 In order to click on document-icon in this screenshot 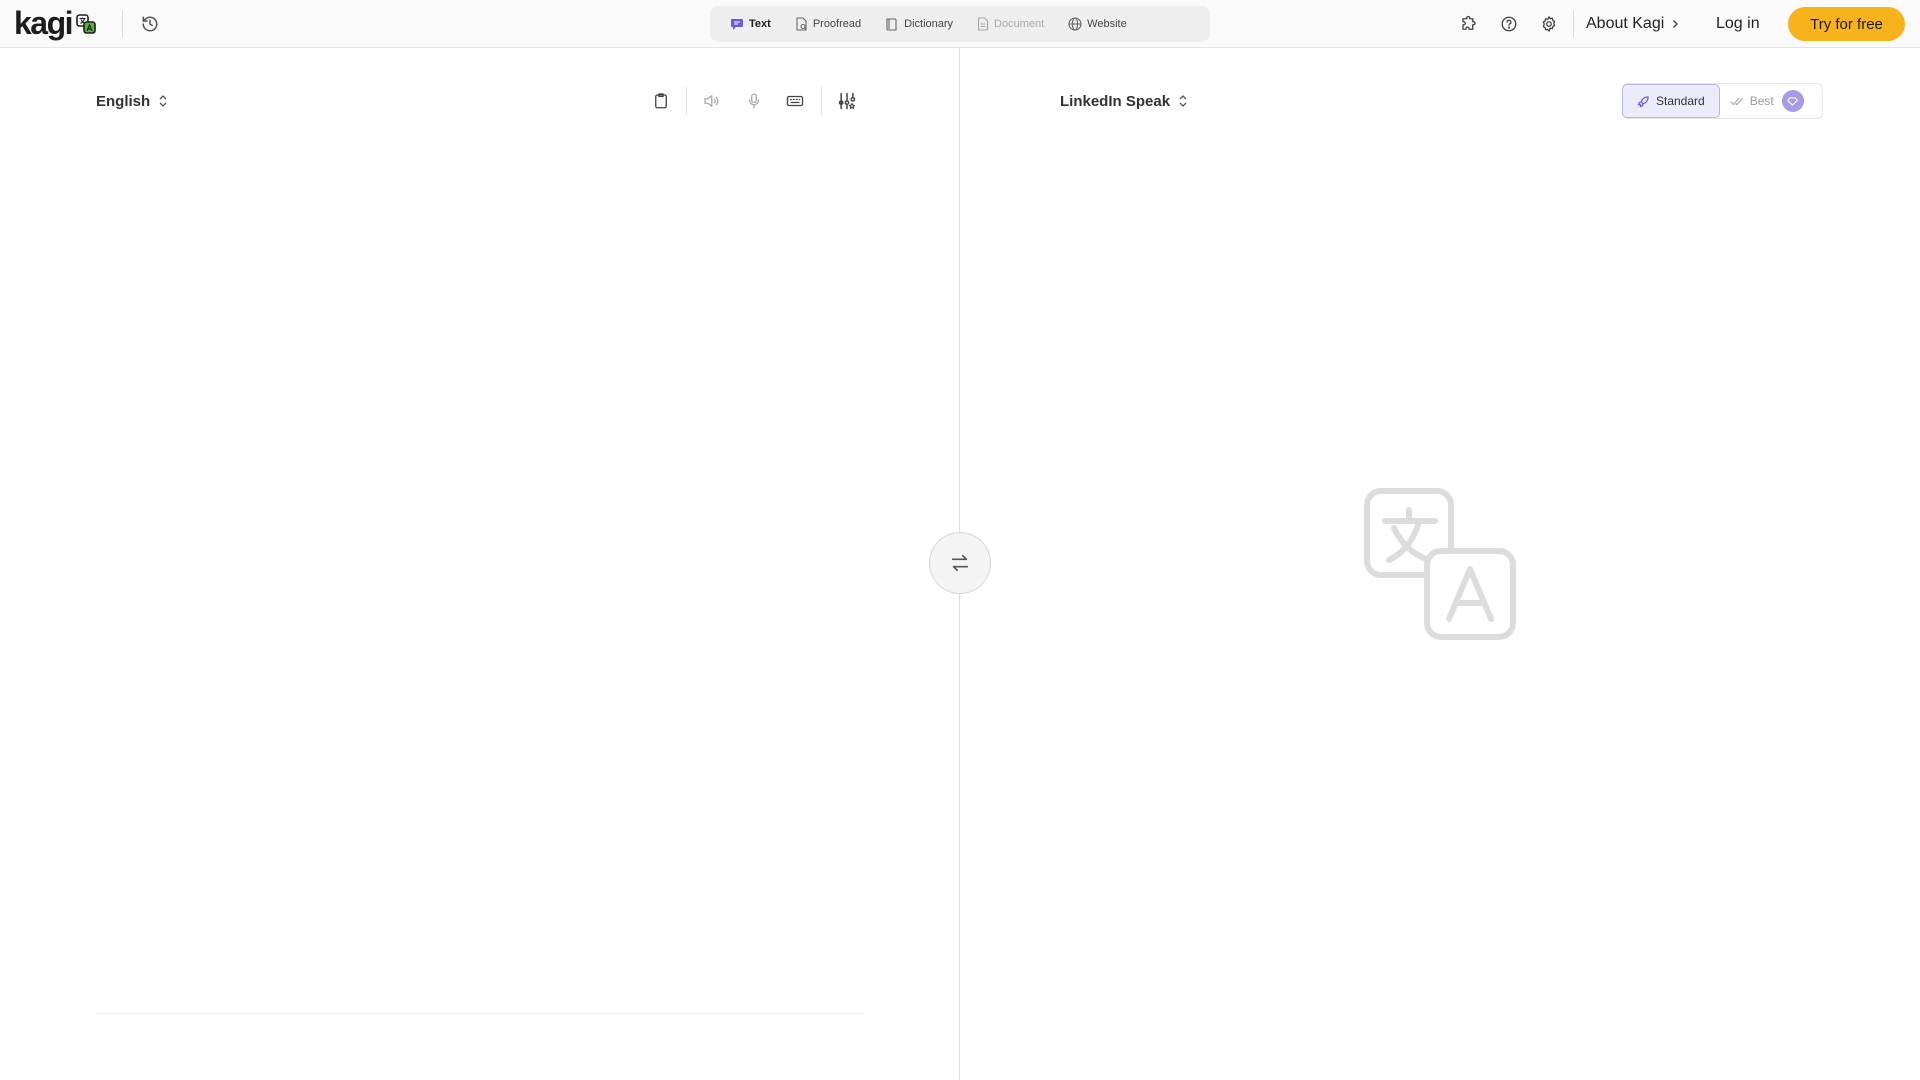, I will do `click(983, 24)`.